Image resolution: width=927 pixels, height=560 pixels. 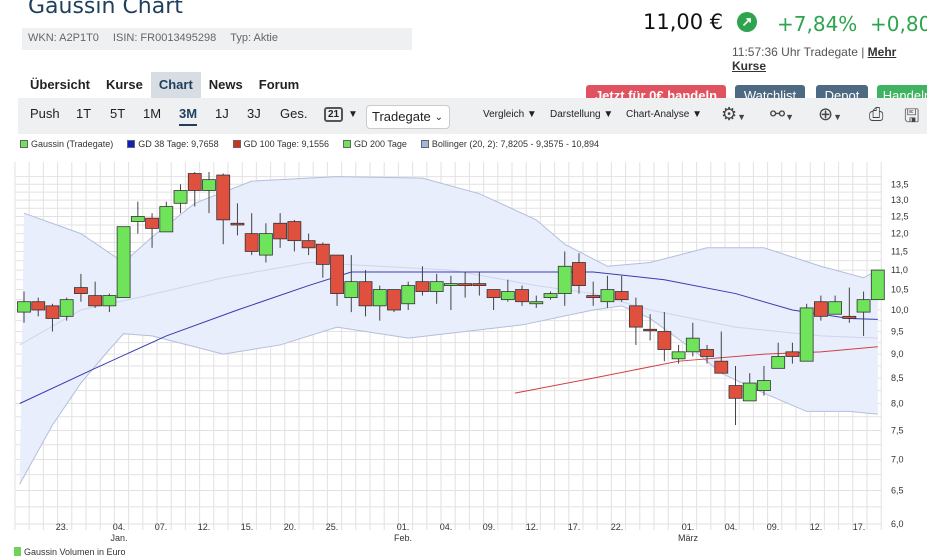 I want to click on y-tick-label: 13,0, so click(x=900, y=200).